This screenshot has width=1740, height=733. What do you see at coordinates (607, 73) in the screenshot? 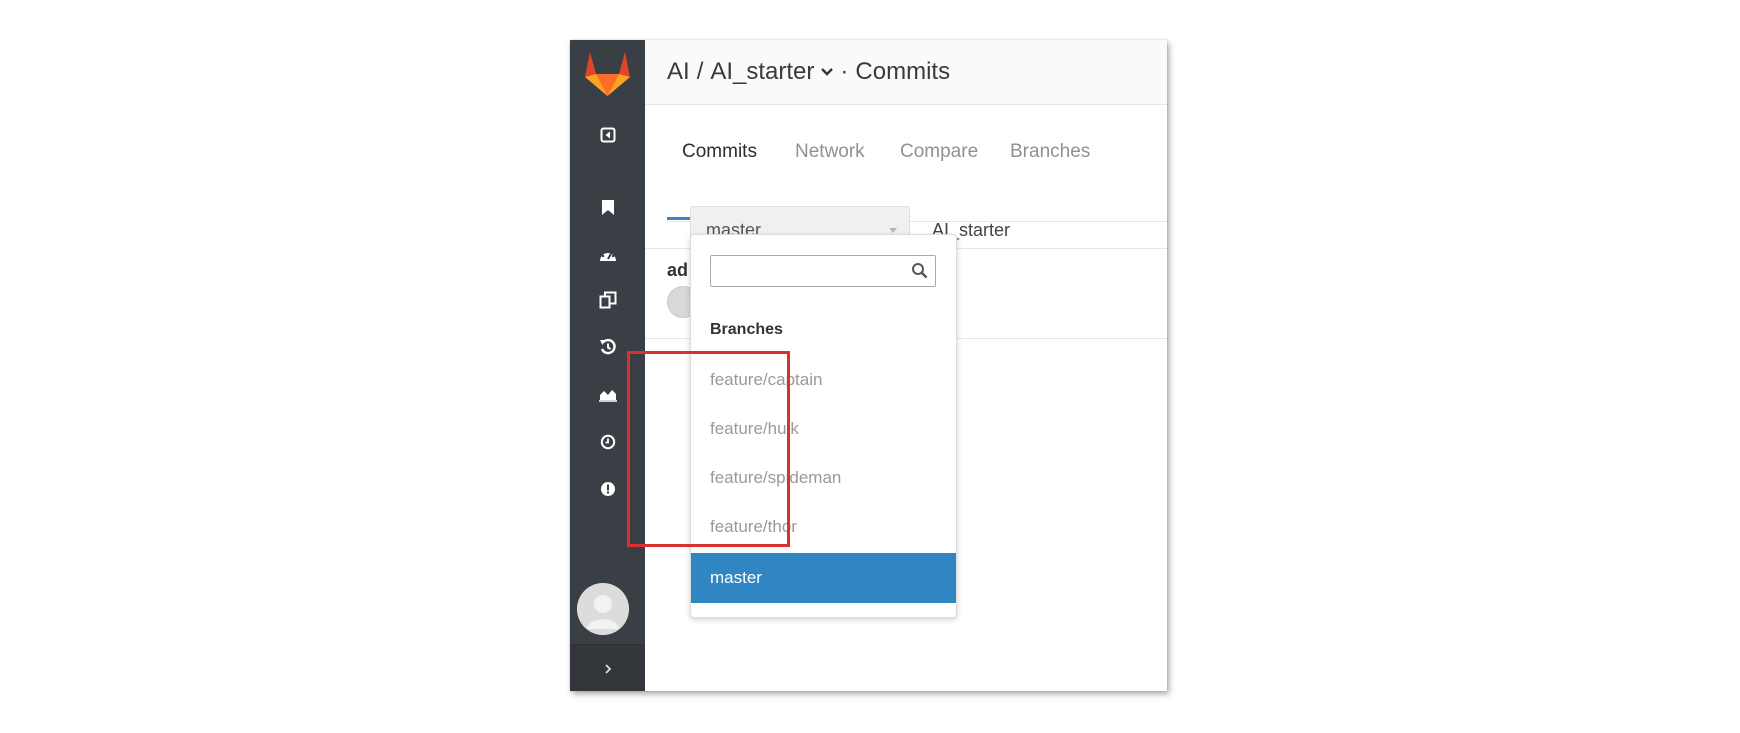
I see `gitlab-logo-icon` at bounding box center [607, 73].